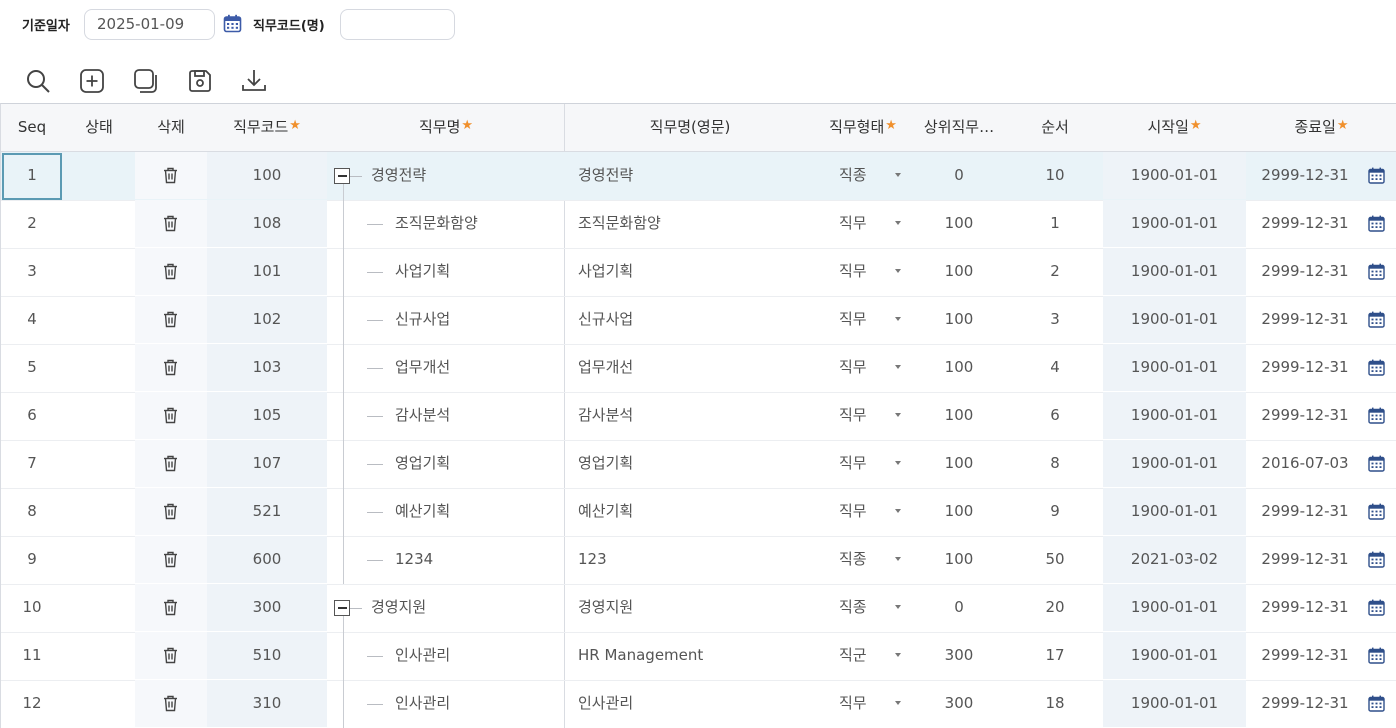  What do you see at coordinates (267, 319) in the screenshot?
I see `cell-code: 102` at bounding box center [267, 319].